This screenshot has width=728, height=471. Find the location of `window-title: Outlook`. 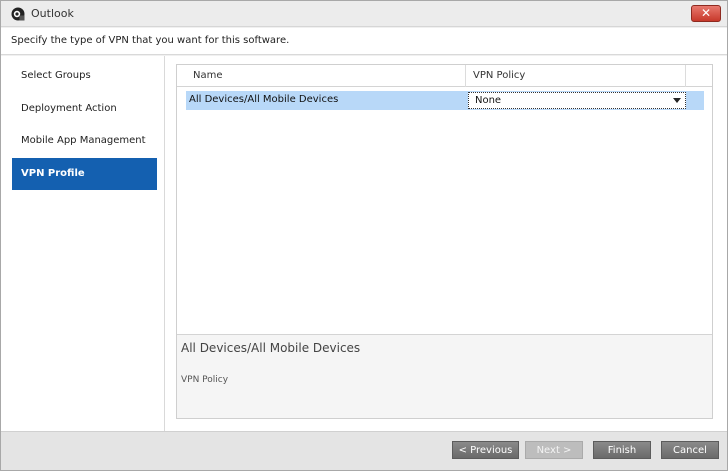

window-title: Outlook is located at coordinates (52, 13).